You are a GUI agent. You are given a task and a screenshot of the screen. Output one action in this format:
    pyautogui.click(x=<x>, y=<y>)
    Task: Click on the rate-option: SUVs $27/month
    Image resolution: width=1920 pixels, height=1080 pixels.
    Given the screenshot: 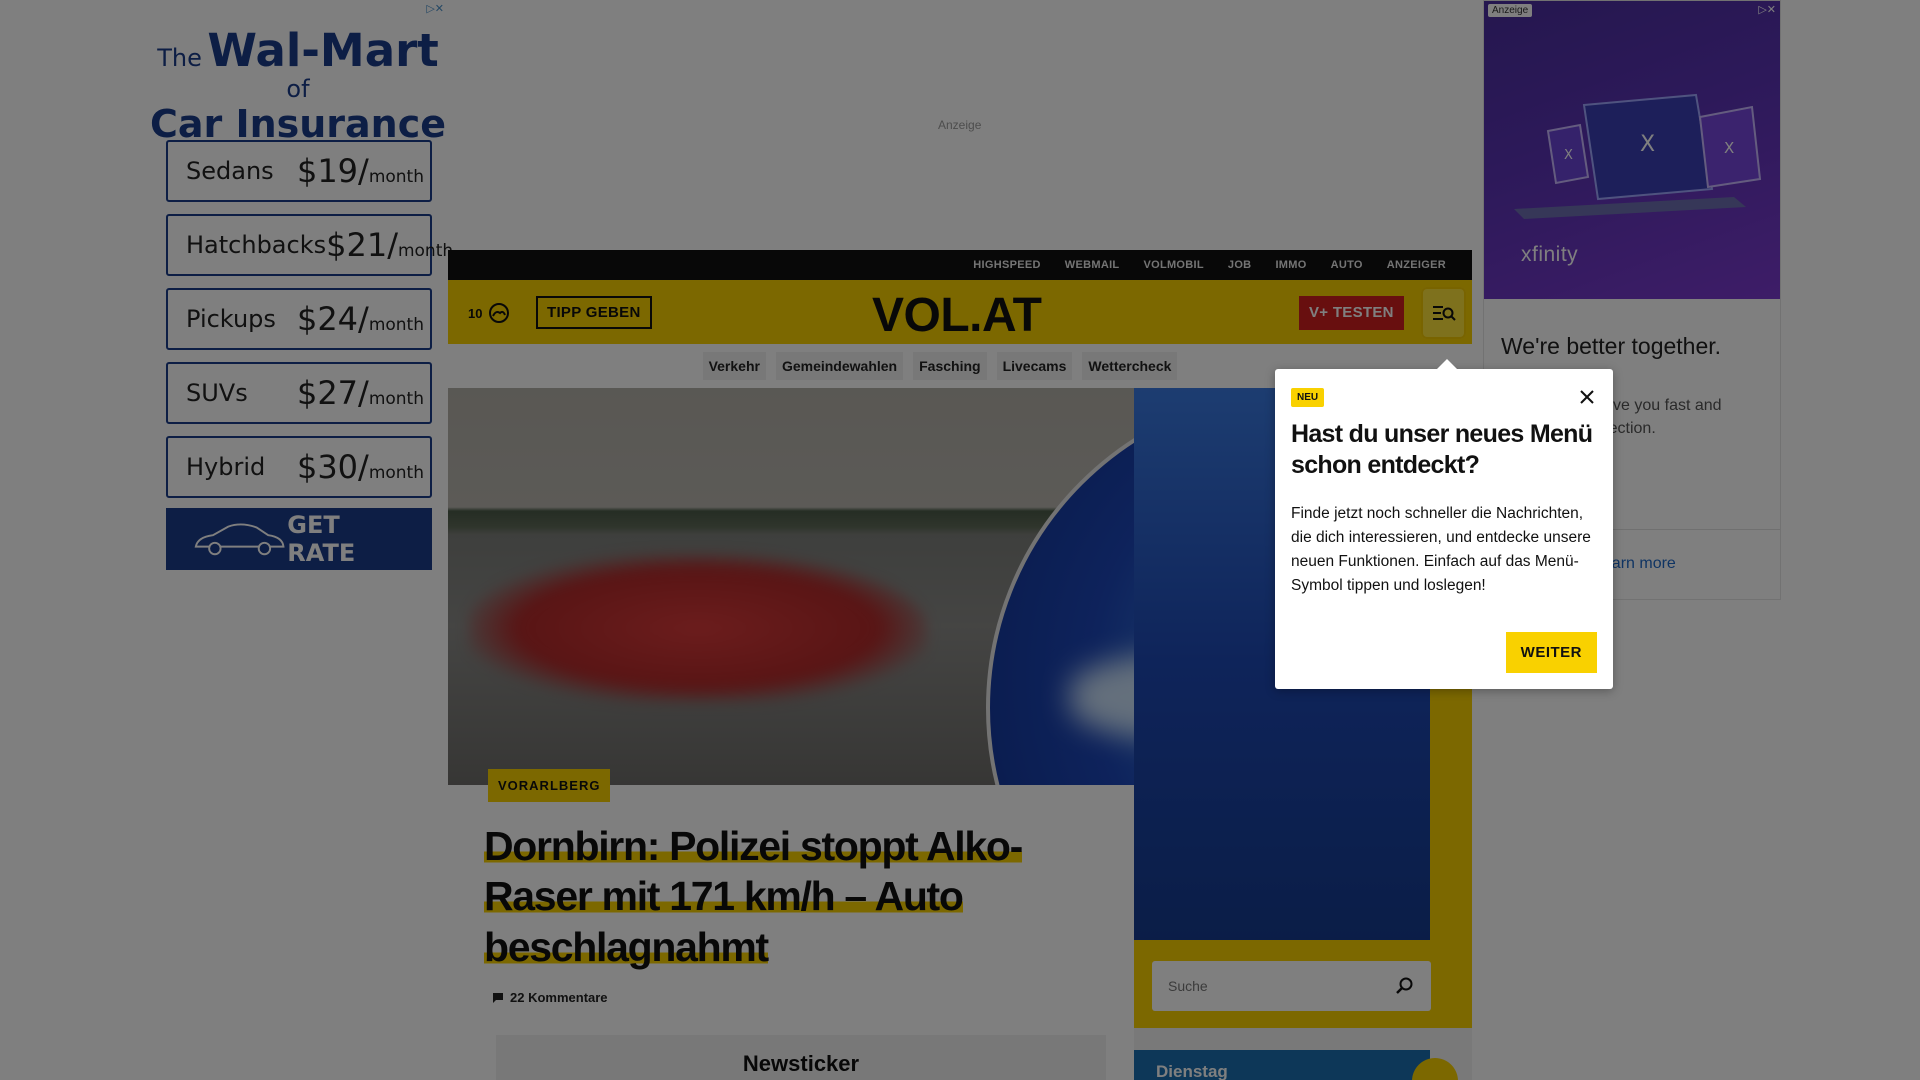 What is the action you would take?
    pyautogui.click(x=299, y=393)
    